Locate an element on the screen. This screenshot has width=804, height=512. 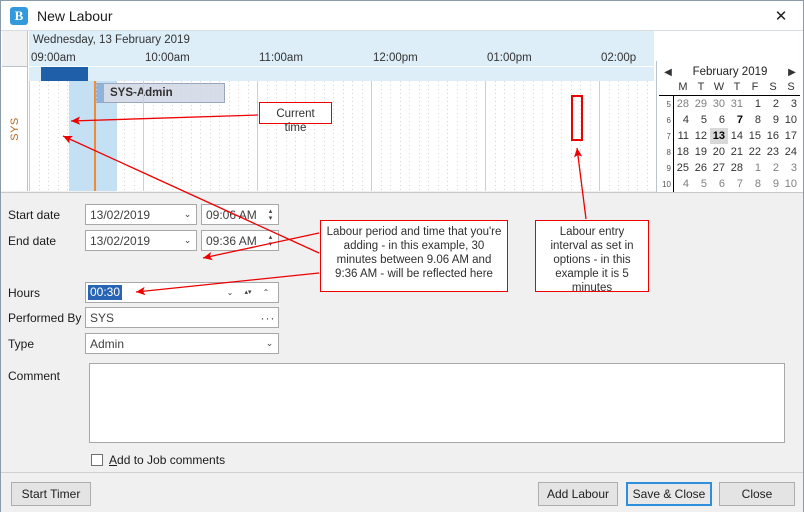
calendar-selected-day: 13 is located at coordinates (719, 136).